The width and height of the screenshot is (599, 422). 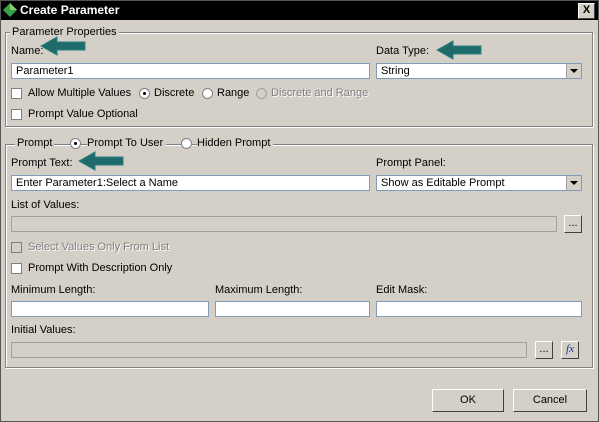 What do you see at coordinates (83, 114) in the screenshot?
I see `value-optional-label: Prompt Value Optional` at bounding box center [83, 114].